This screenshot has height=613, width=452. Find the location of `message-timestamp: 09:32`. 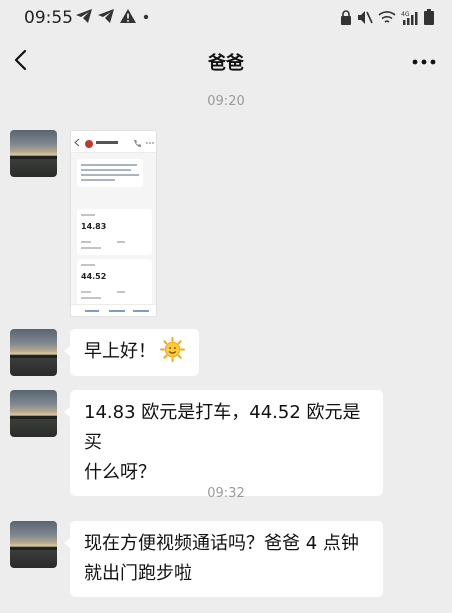

message-timestamp: 09:32 is located at coordinates (226, 493).